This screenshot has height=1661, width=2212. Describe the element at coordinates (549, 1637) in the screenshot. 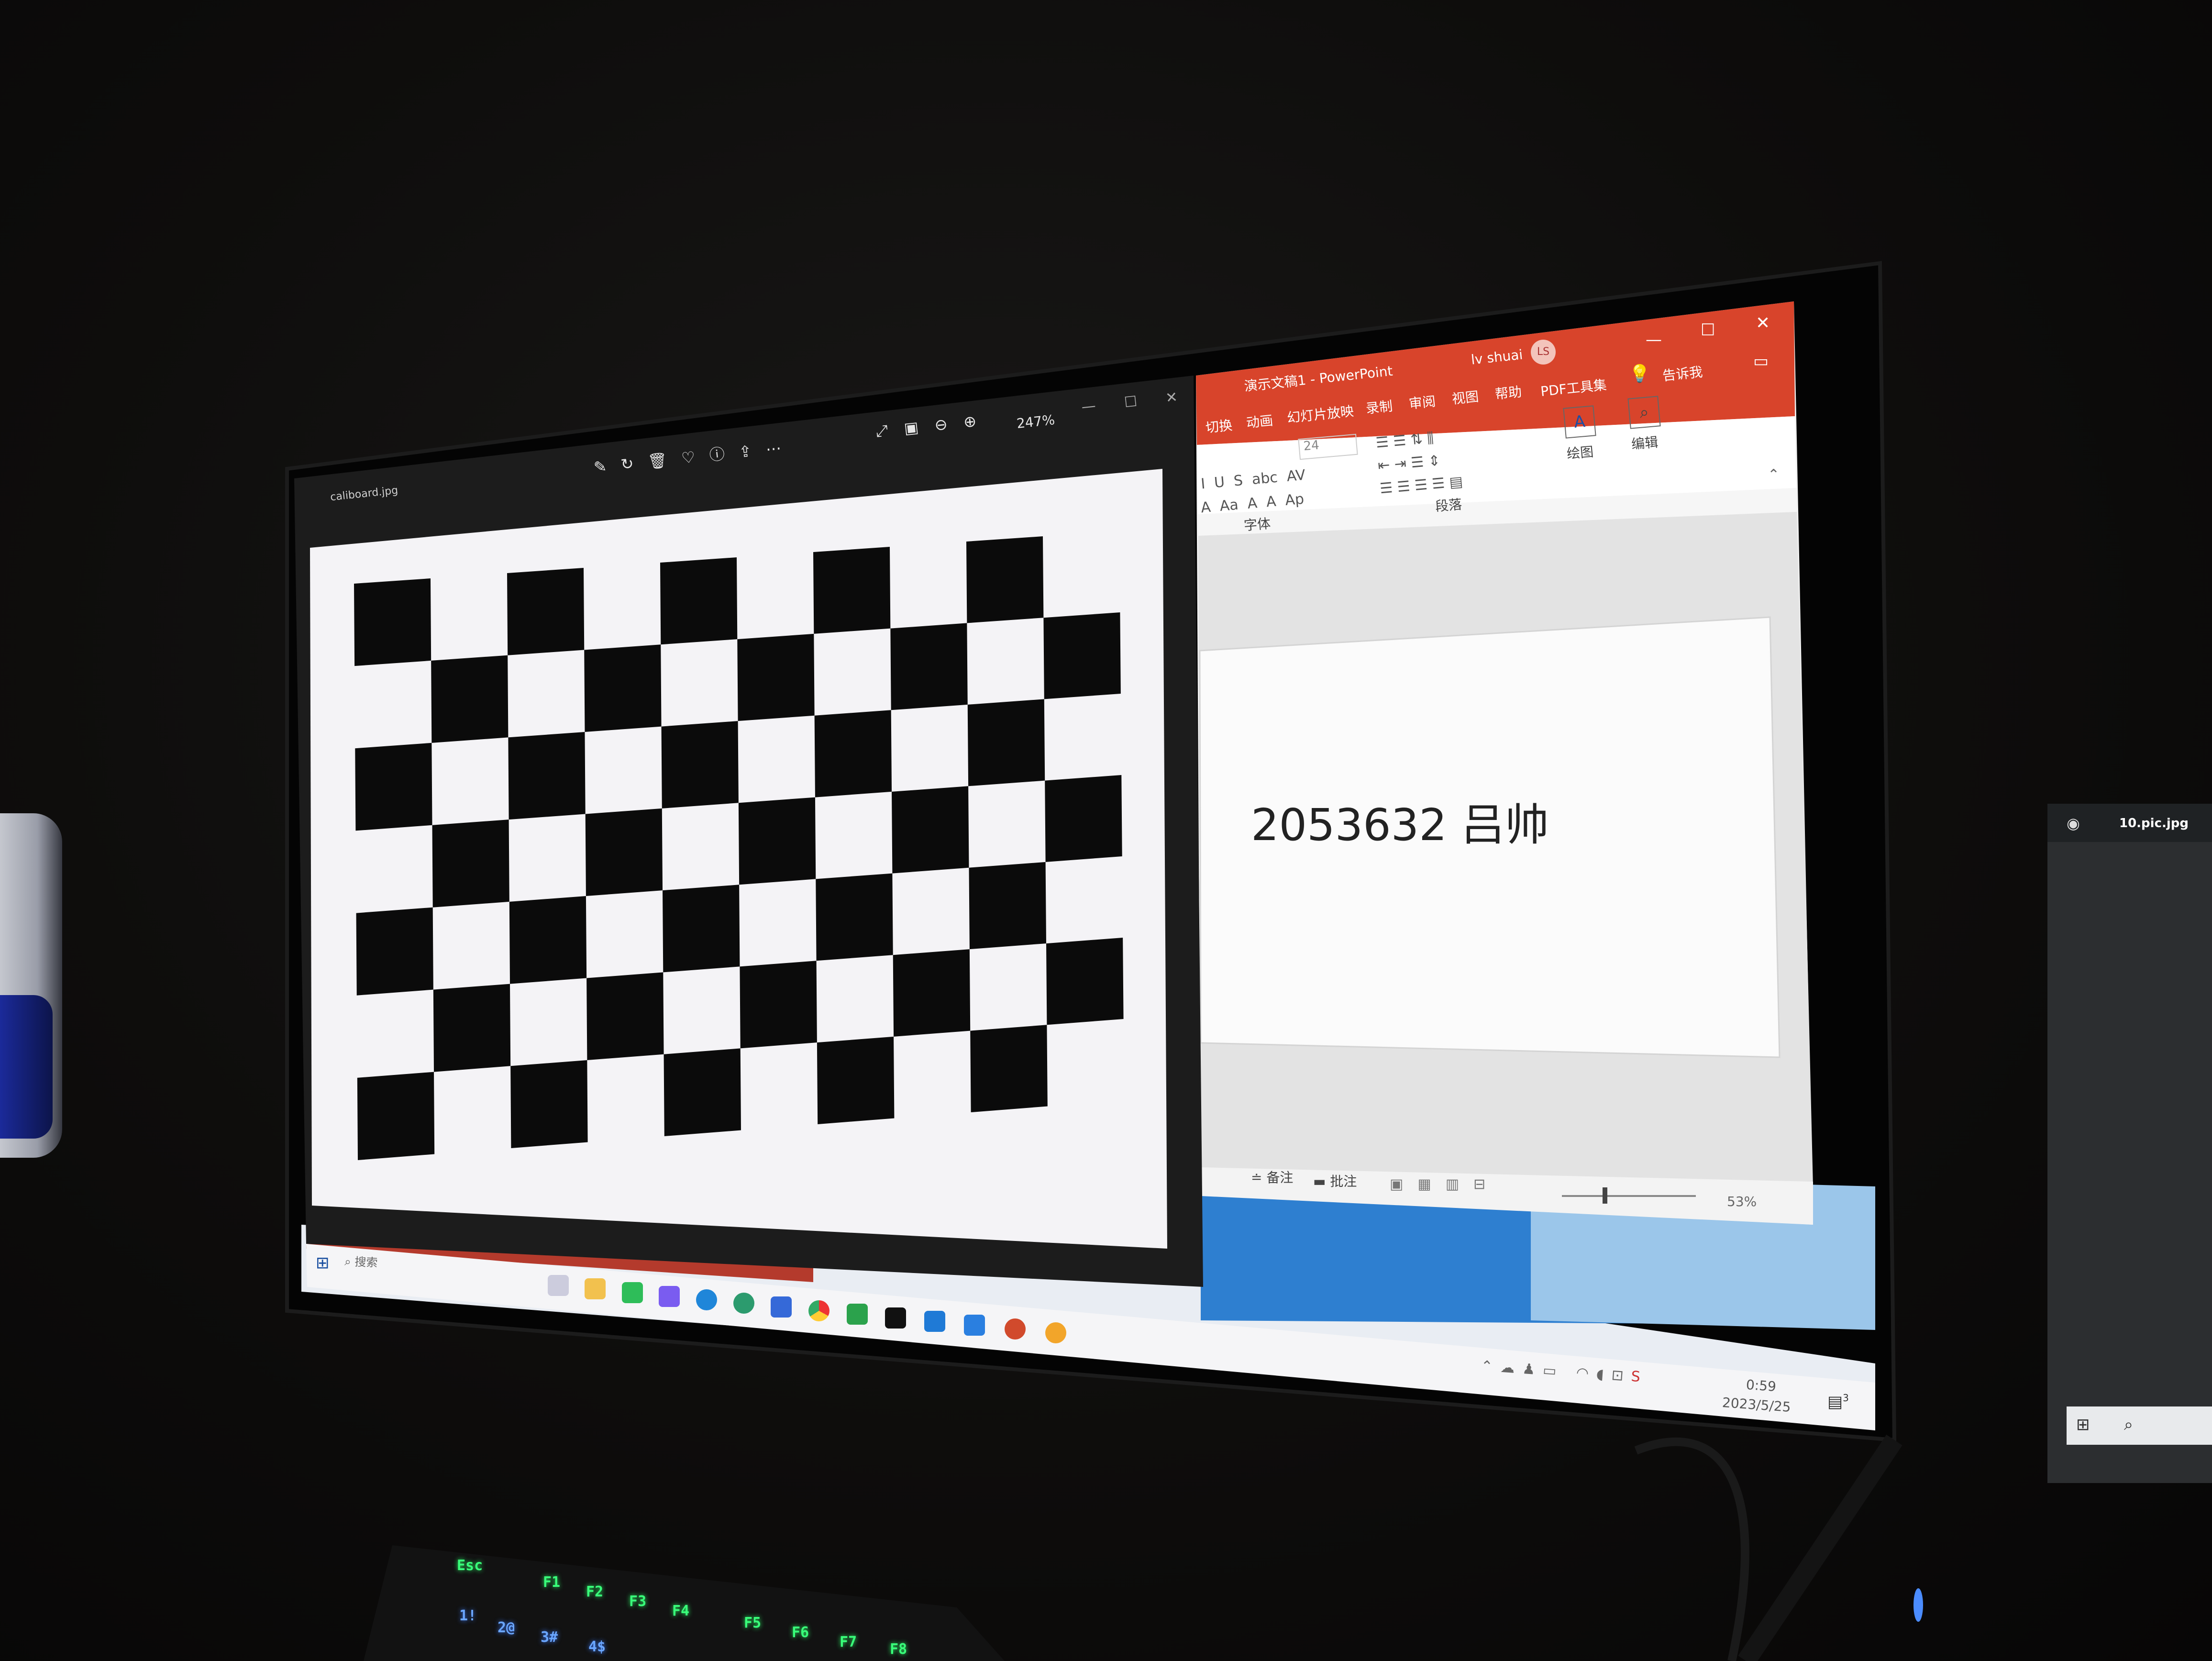

I see `key-3: 3#` at that location.